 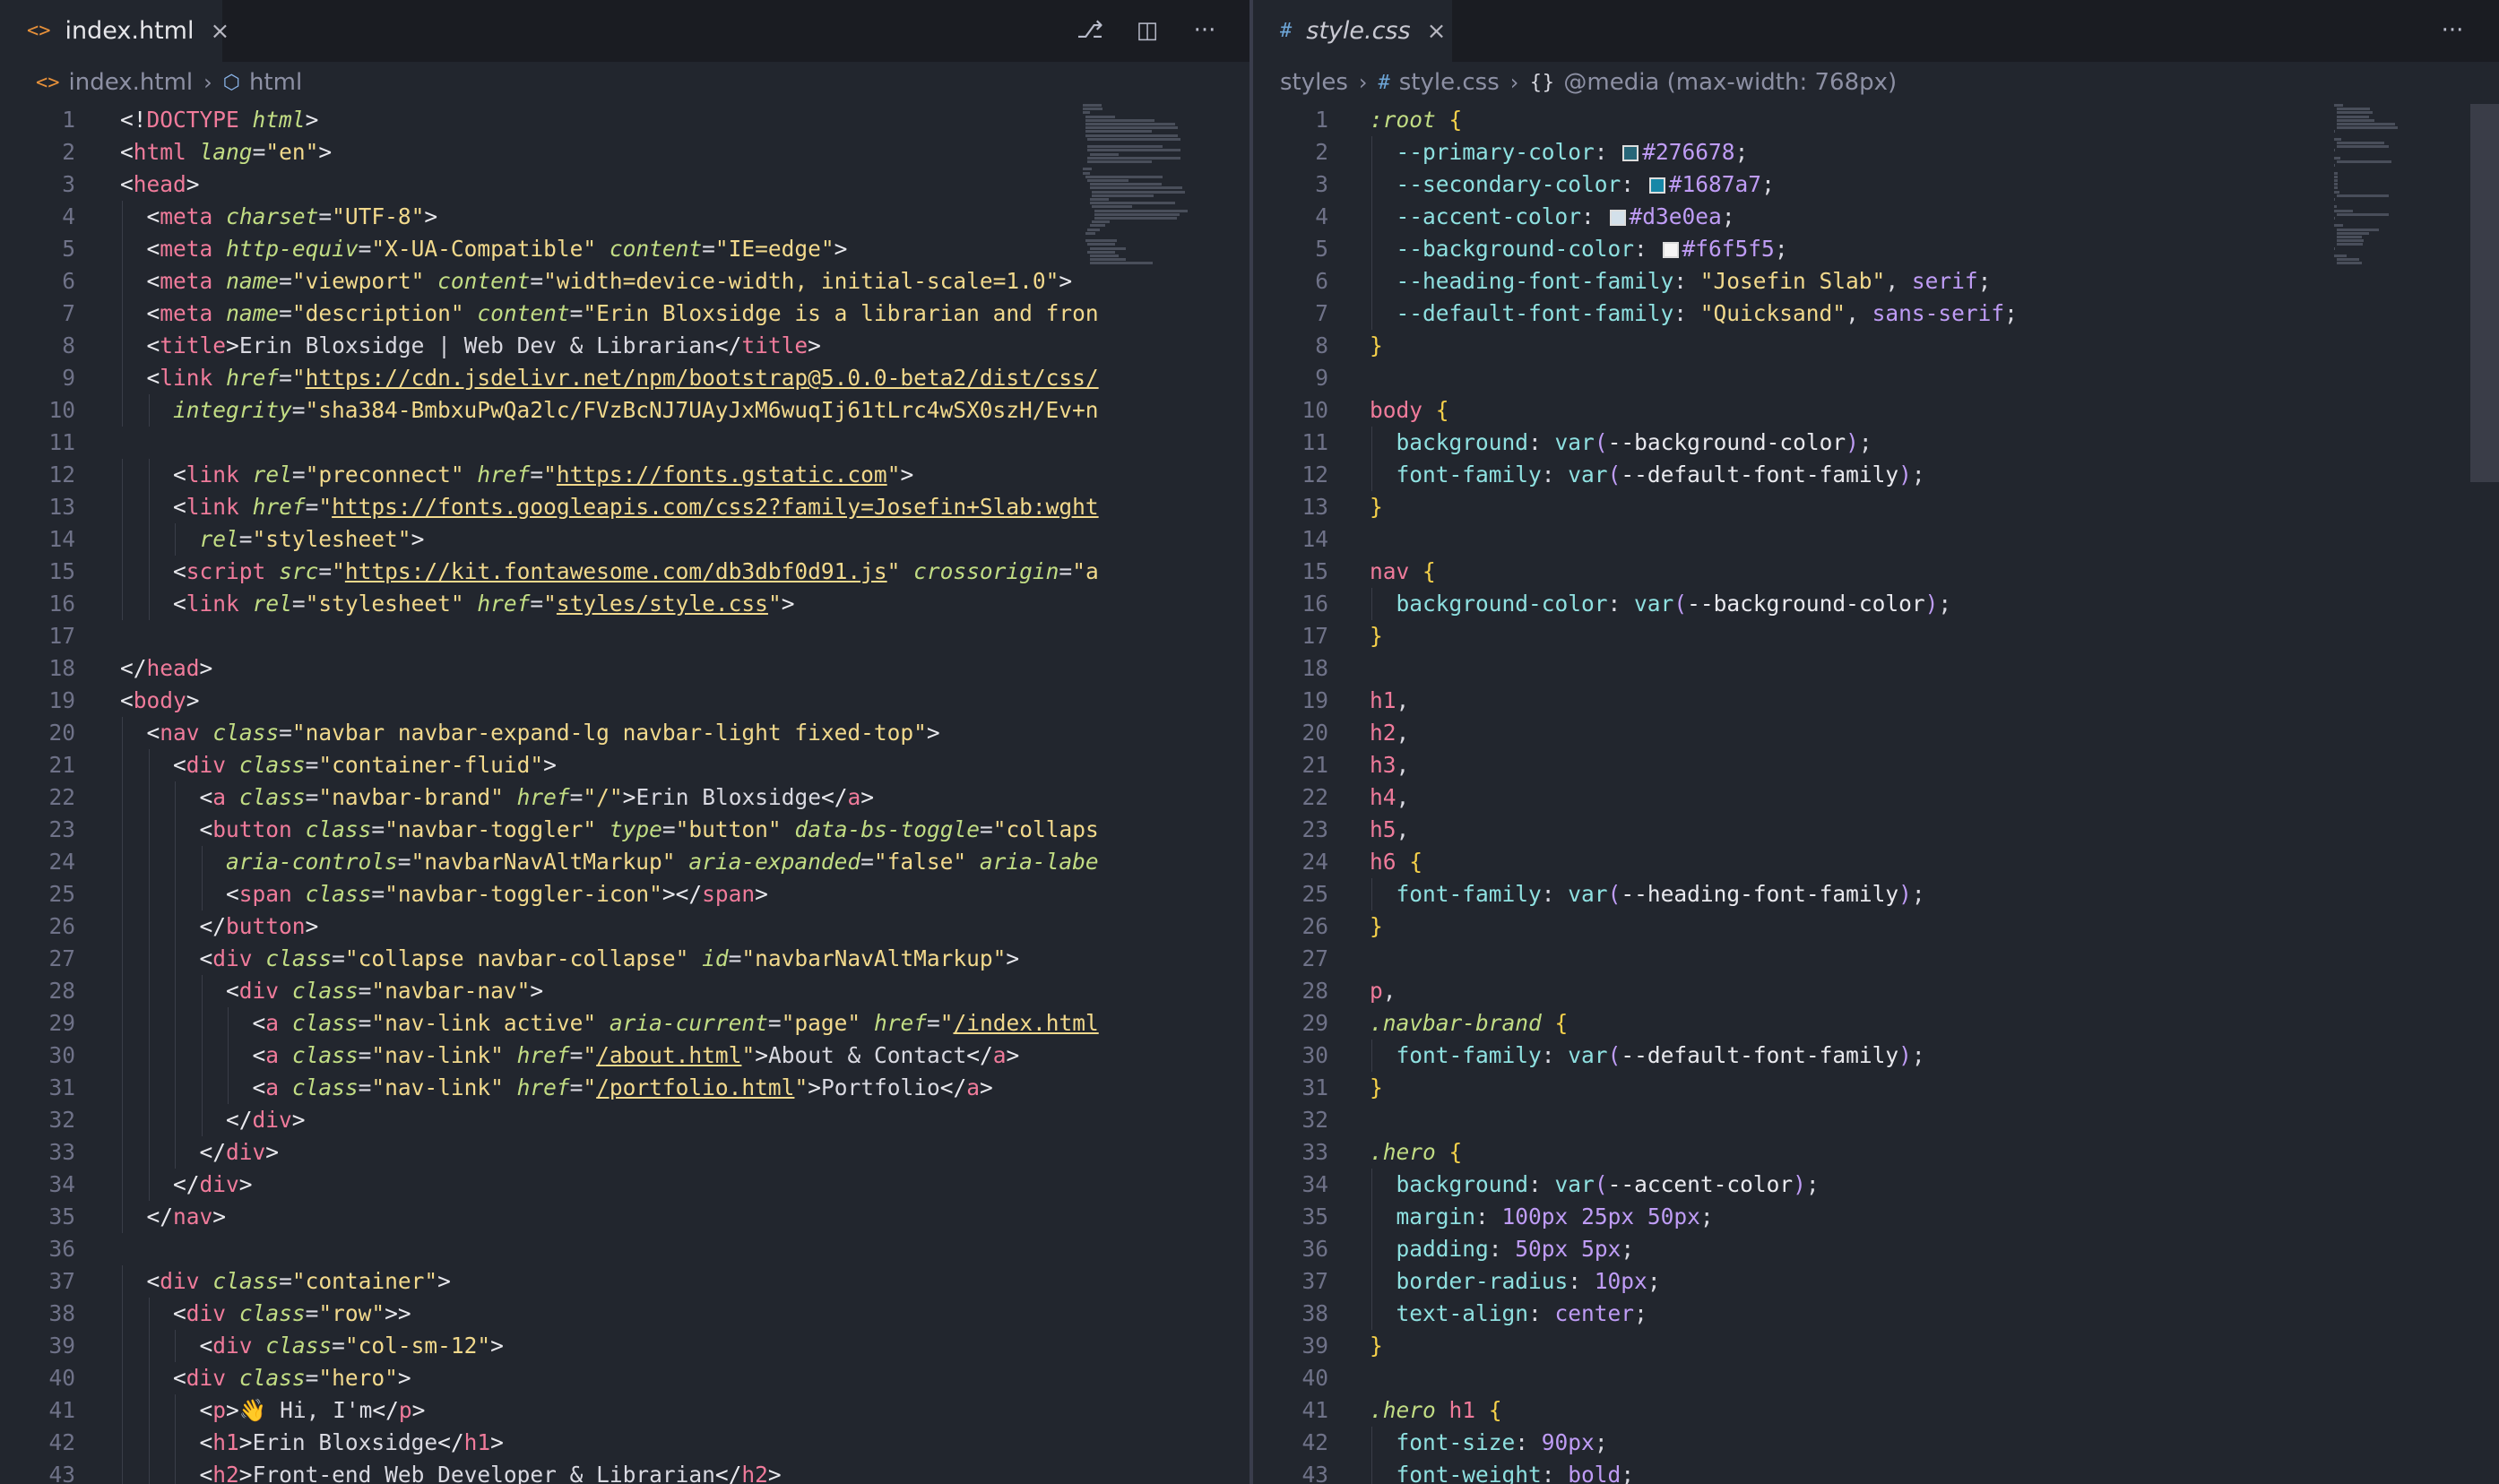 I want to click on code-line: 14, so click(x=1876, y=539).